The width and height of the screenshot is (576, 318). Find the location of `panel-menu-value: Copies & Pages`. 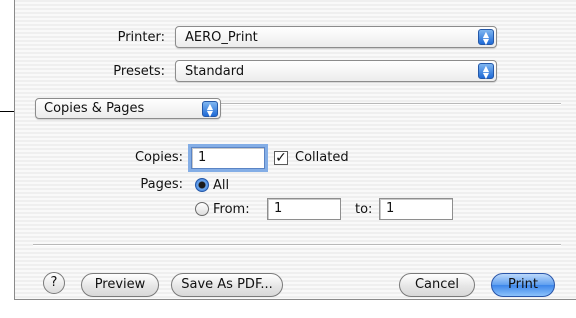

panel-menu-value: Copies & Pages is located at coordinates (94, 108).